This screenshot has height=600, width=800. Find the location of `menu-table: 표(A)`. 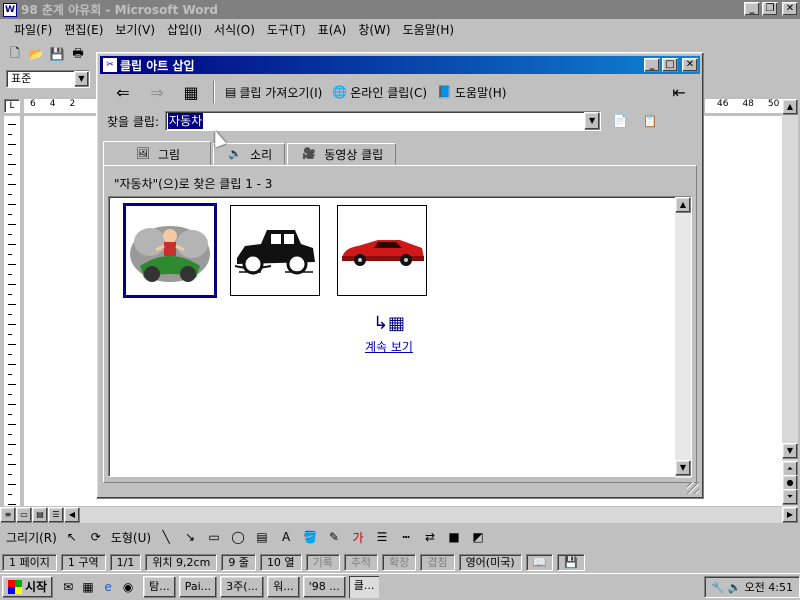

menu-table: 표(A) is located at coordinates (332, 29).